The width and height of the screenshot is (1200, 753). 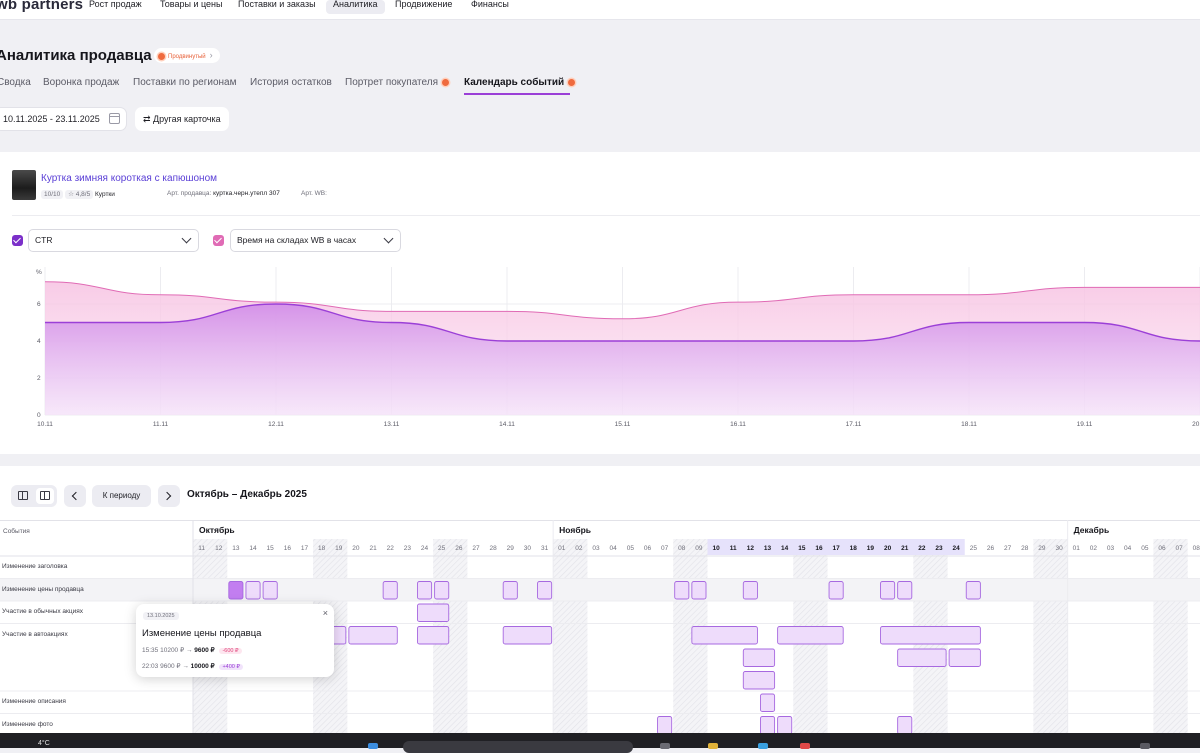 I want to click on day-label: 30, so click(x=528, y=548).